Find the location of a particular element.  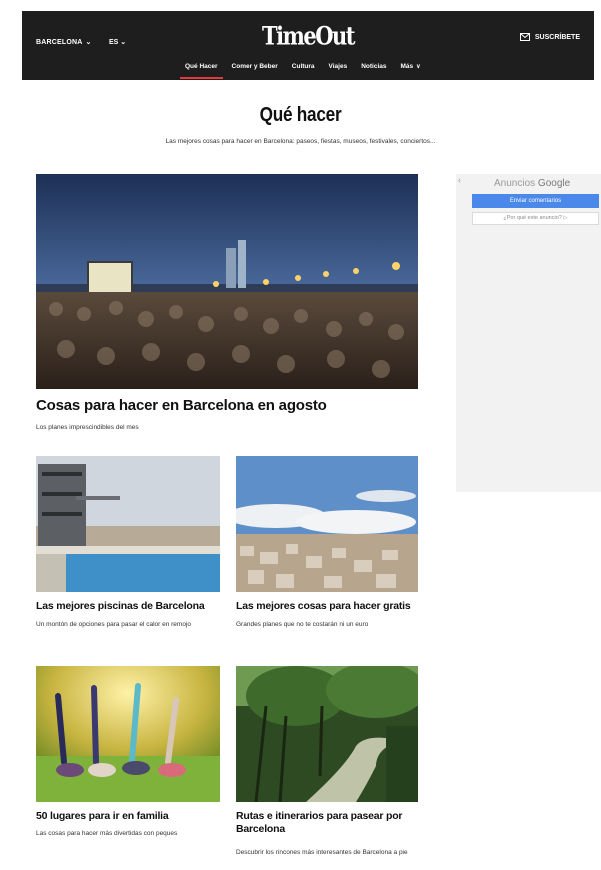

mail-icon is located at coordinates (524, 37).